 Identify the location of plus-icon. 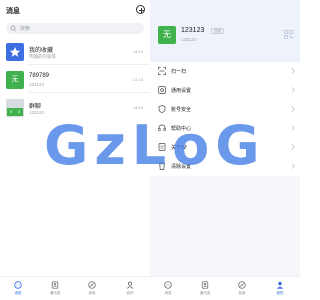
(141, 10).